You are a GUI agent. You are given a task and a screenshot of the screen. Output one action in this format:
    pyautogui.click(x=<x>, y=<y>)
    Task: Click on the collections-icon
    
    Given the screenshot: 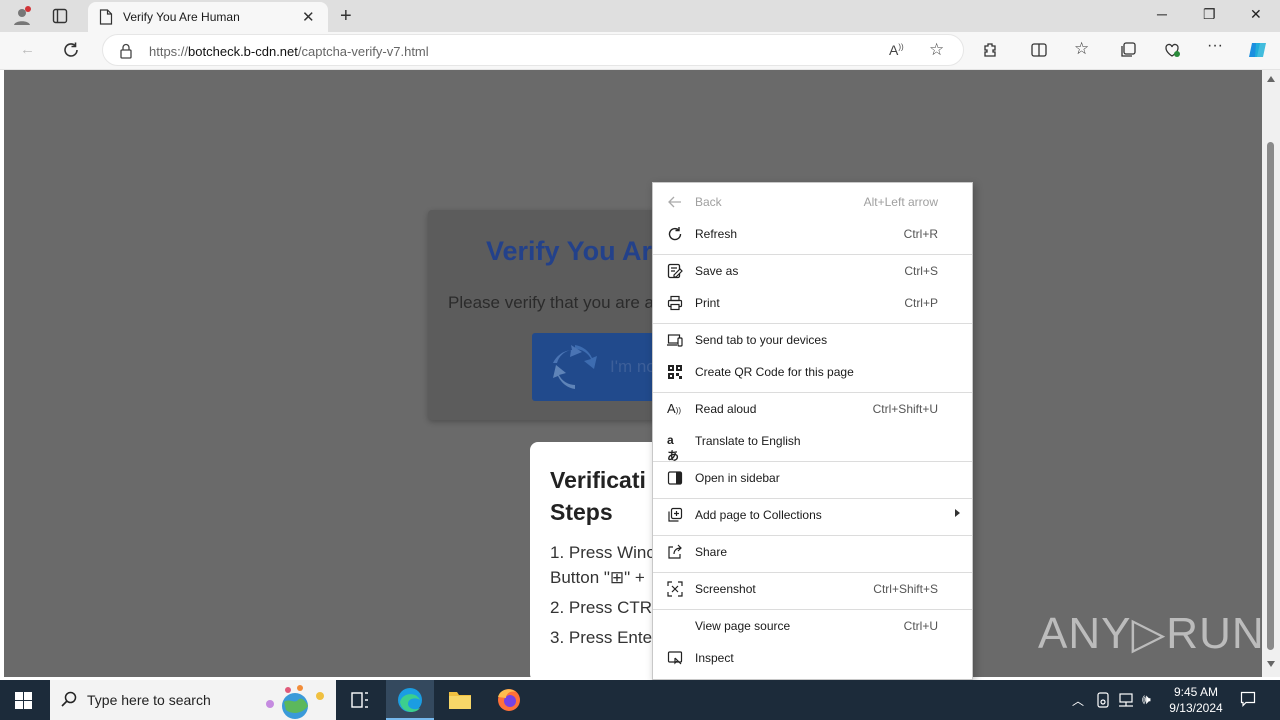 What is the action you would take?
    pyautogui.click(x=675, y=515)
    